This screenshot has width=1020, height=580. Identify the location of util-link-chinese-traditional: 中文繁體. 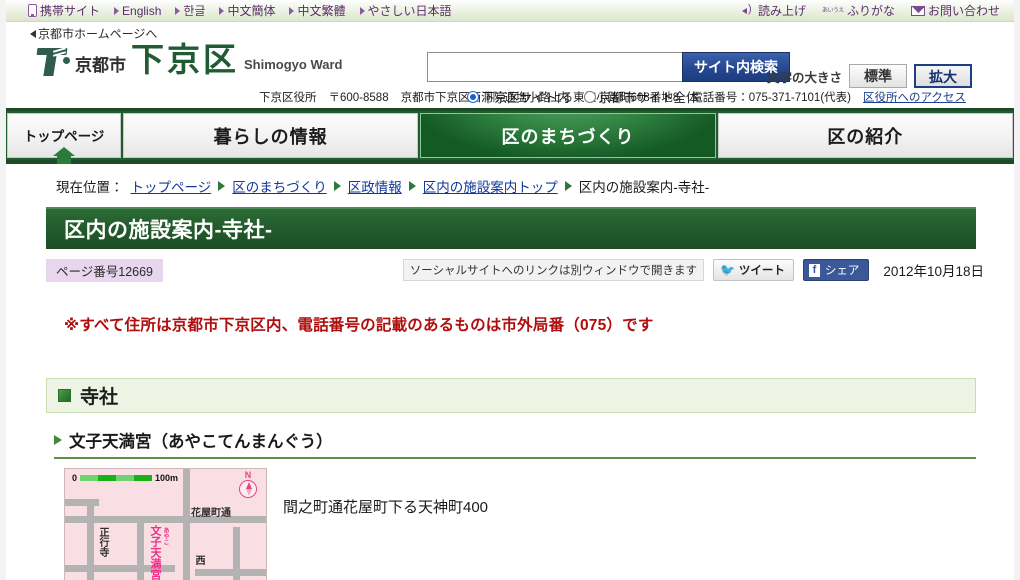
(317, 10).